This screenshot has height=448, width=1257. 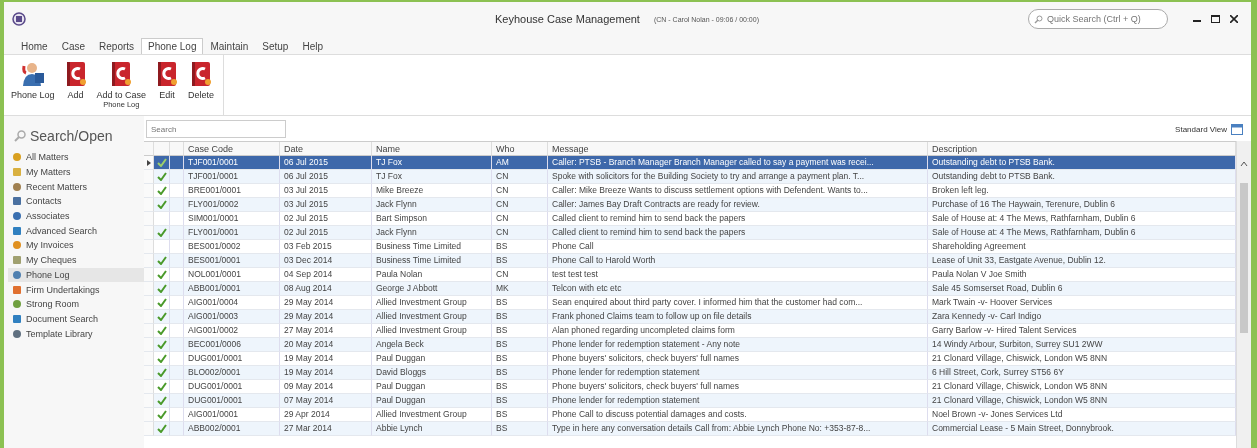 What do you see at coordinates (312, 46) in the screenshot?
I see `menu-tab: Help` at bounding box center [312, 46].